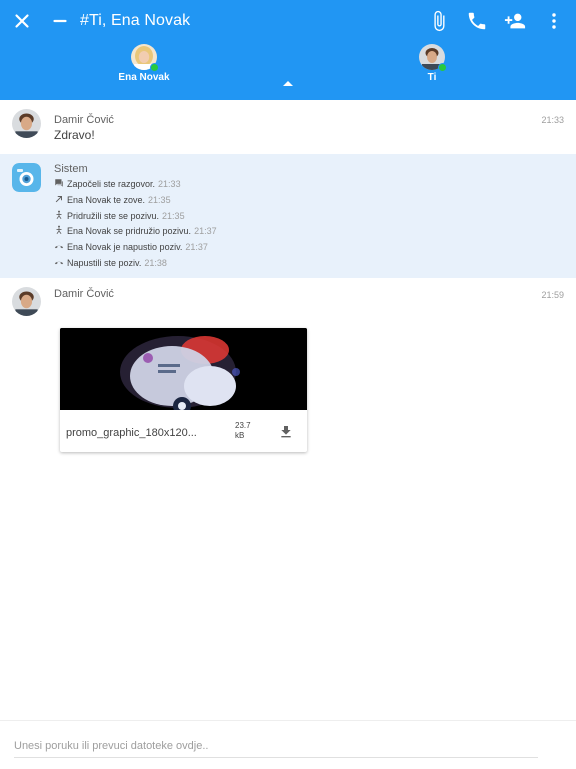 The image size is (576, 769). I want to click on message-item: Damir Čović 21:33 Zdravo!, so click(288, 127).